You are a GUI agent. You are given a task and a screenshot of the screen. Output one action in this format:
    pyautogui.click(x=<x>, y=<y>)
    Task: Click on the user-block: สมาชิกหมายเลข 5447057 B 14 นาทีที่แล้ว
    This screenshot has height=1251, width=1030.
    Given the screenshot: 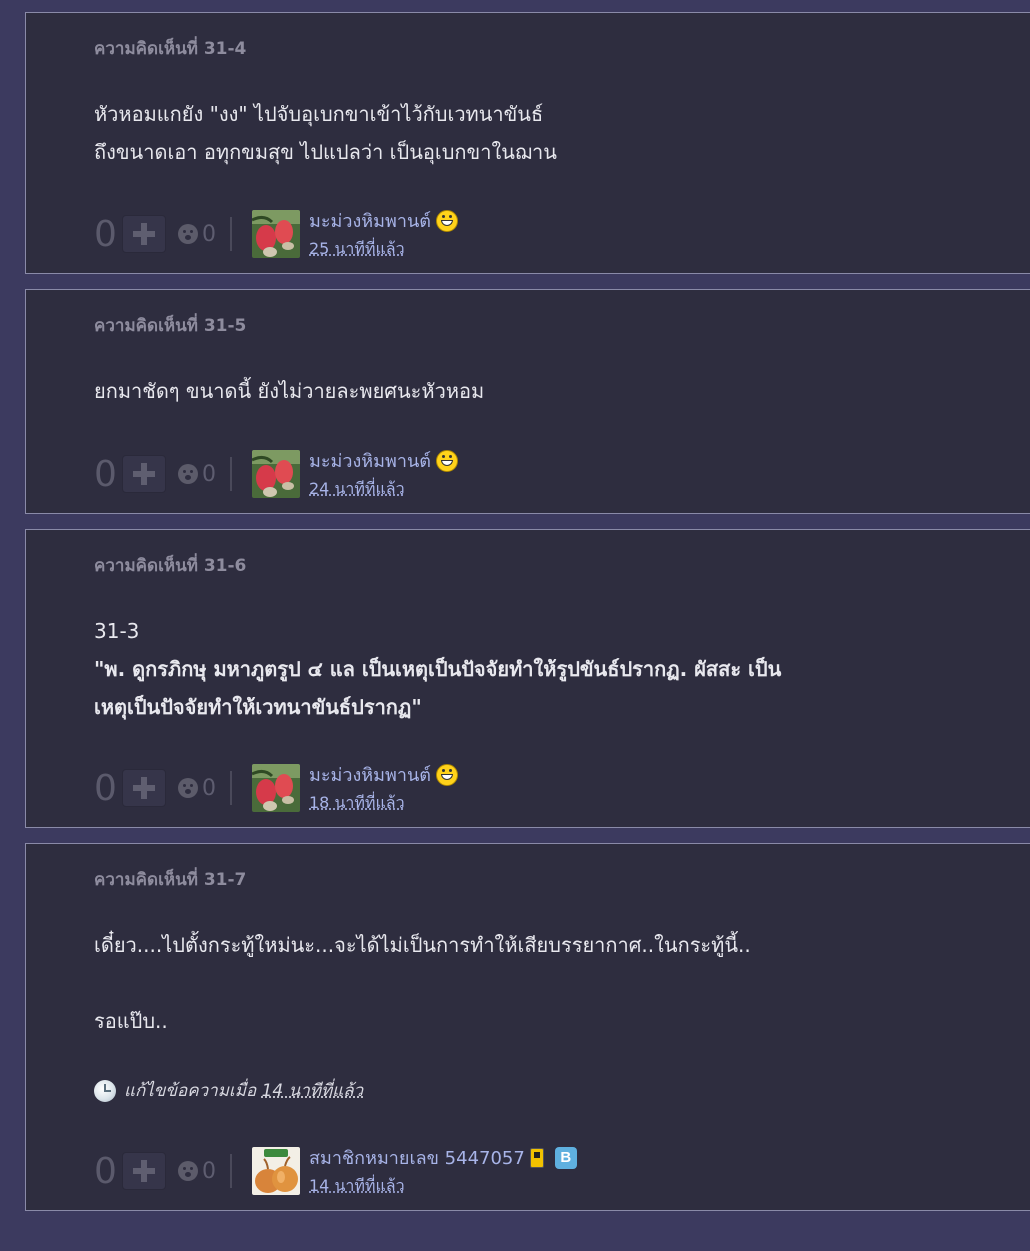 What is the action you would take?
    pyautogui.click(x=443, y=1171)
    